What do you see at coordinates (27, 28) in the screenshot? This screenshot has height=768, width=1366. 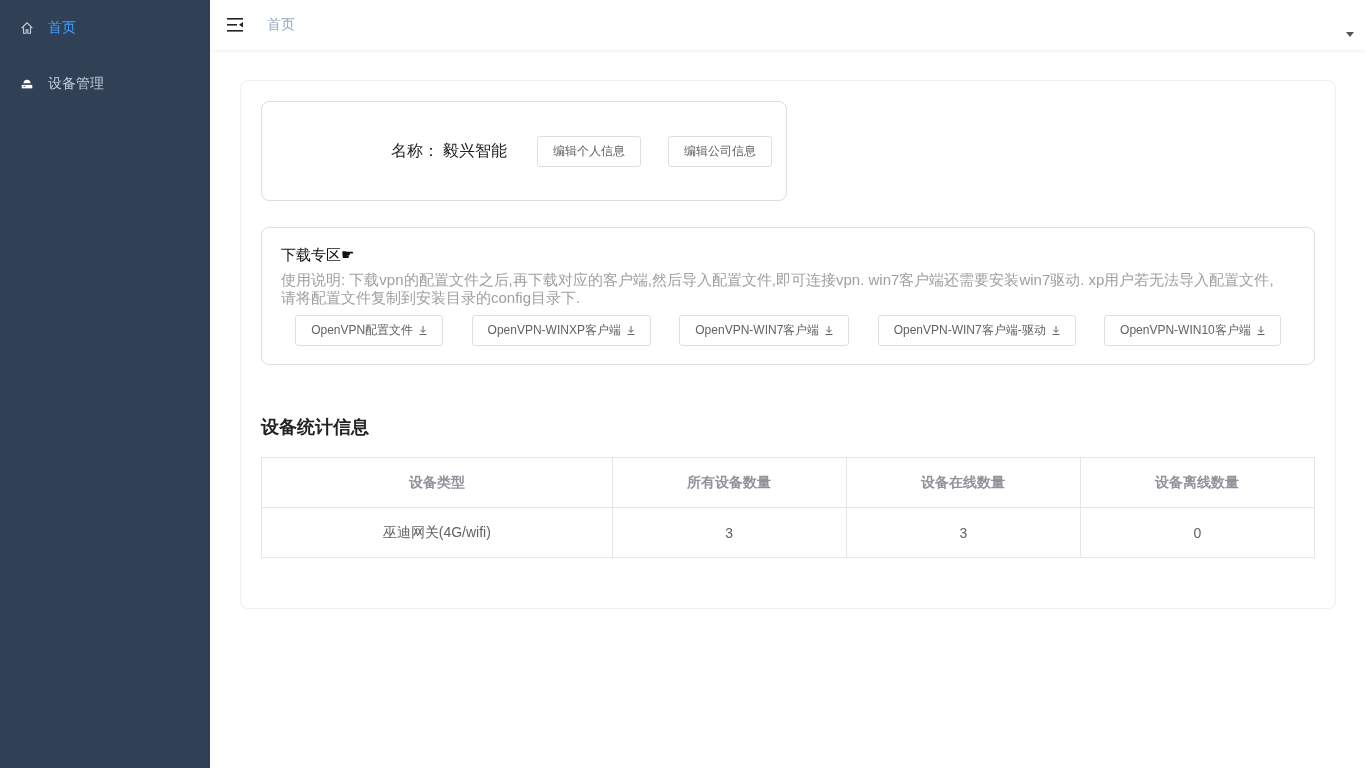 I see `home-icon` at bounding box center [27, 28].